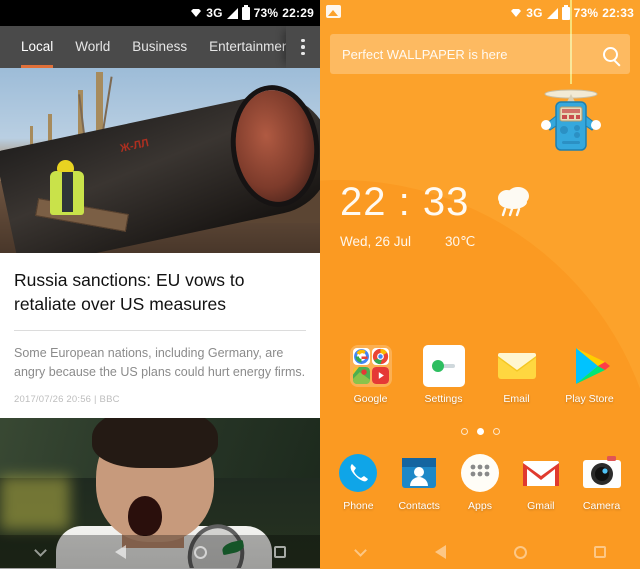 Image resolution: width=640 pixels, height=569 pixels. I want to click on apps-drawer-icon, so click(480, 473).